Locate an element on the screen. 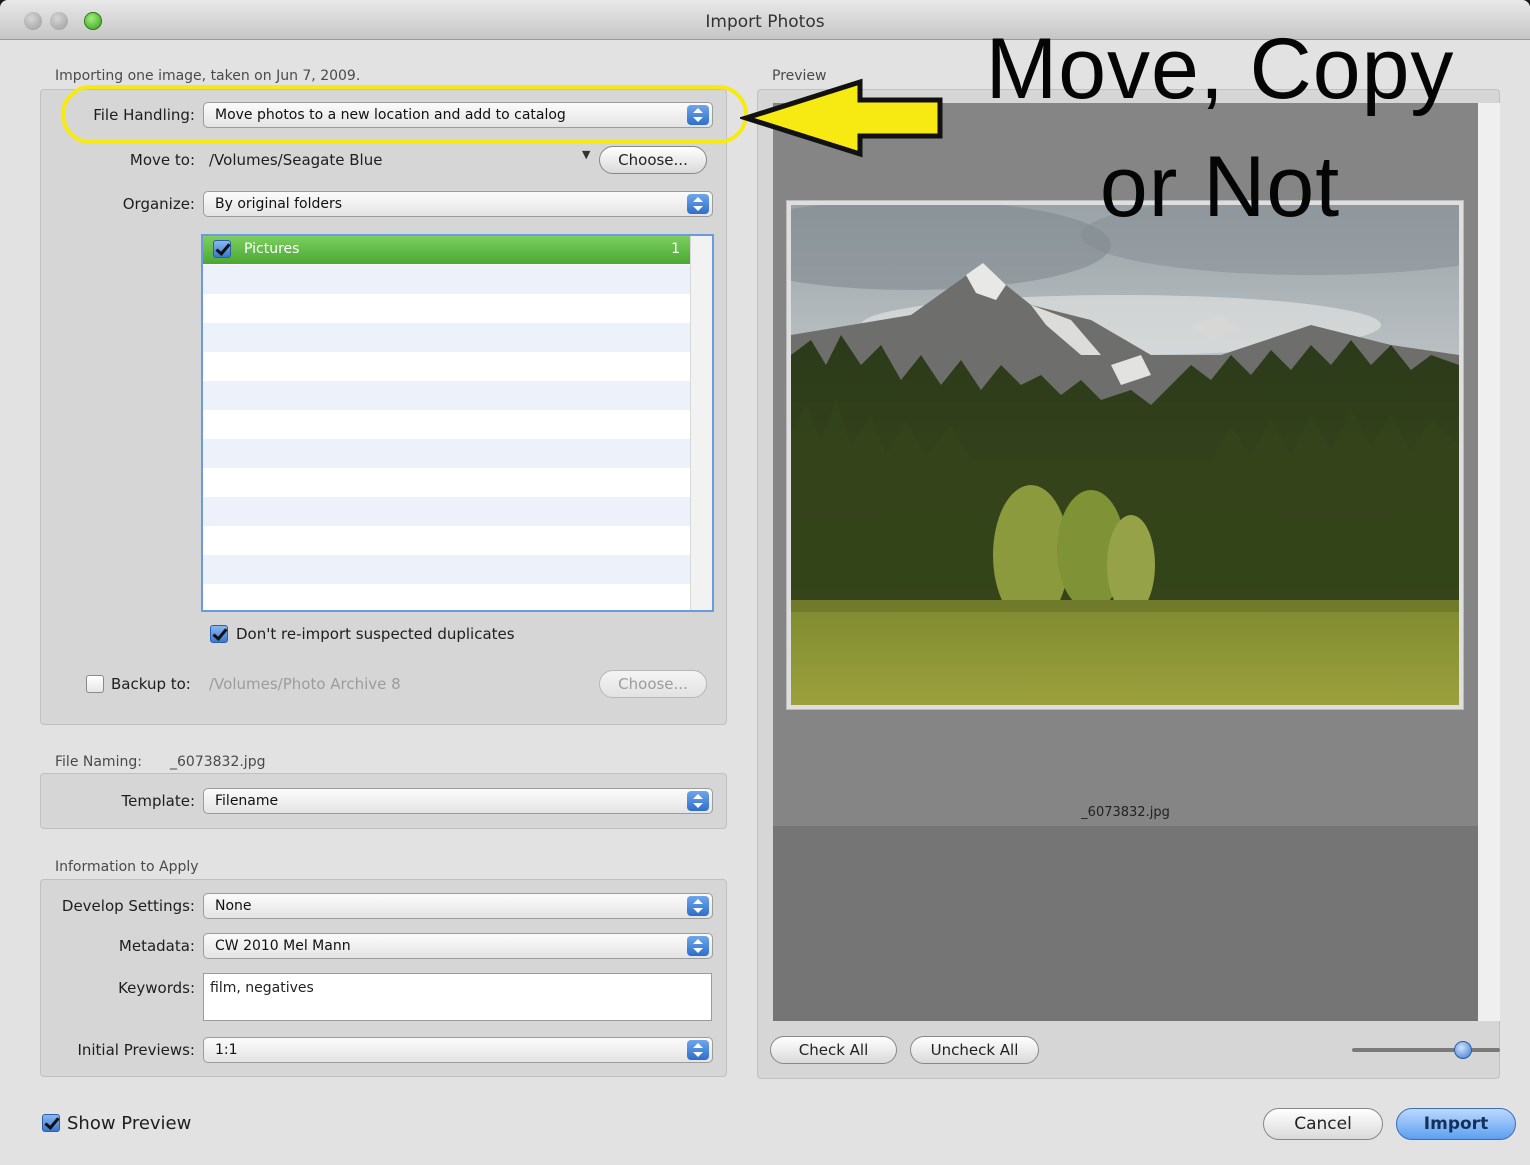 Image resolution: width=1530 pixels, height=1165 pixels. metadata-popup: CW 2010 Mel Mann is located at coordinates (458, 946).